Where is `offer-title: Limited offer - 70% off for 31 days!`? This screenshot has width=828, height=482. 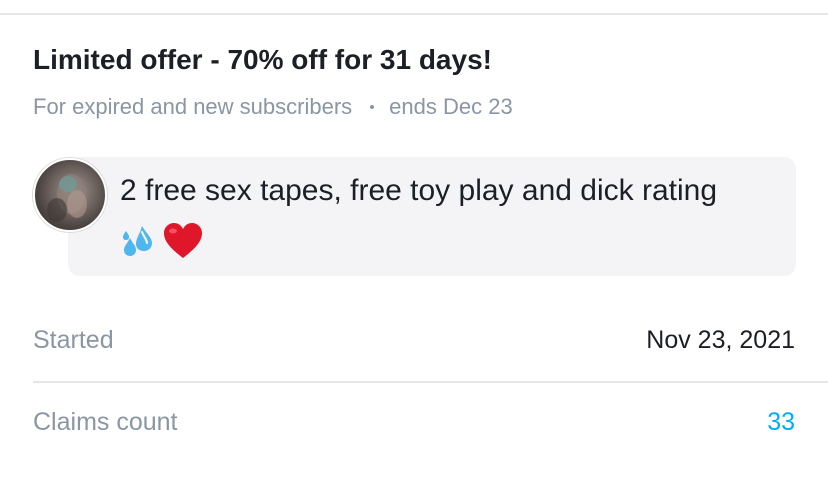 offer-title: Limited offer - 70% off for 31 days! is located at coordinates (262, 59).